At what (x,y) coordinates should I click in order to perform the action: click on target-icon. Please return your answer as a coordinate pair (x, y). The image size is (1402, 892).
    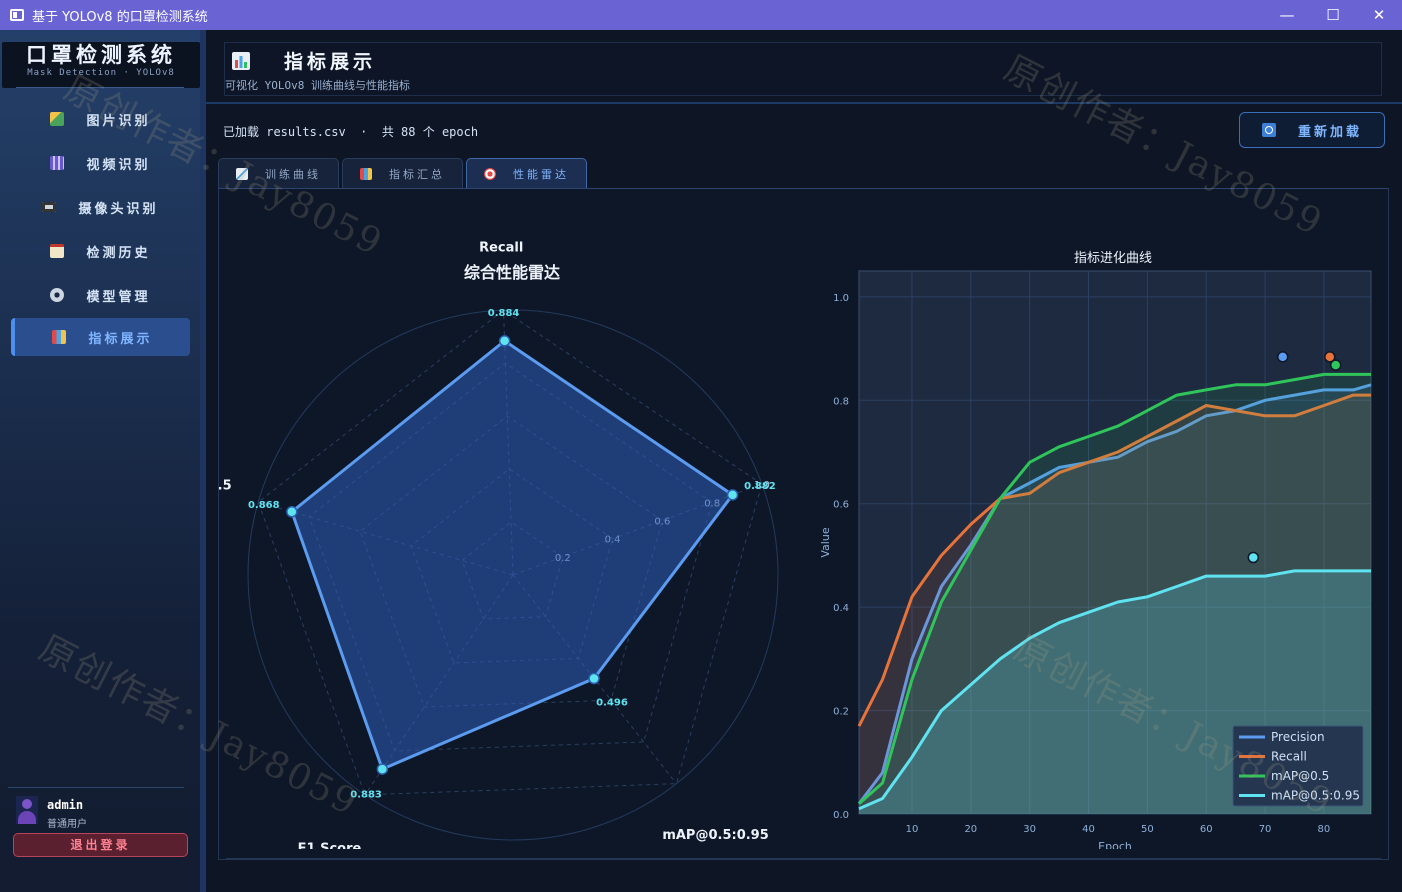
    Looking at the image, I should click on (490, 174).